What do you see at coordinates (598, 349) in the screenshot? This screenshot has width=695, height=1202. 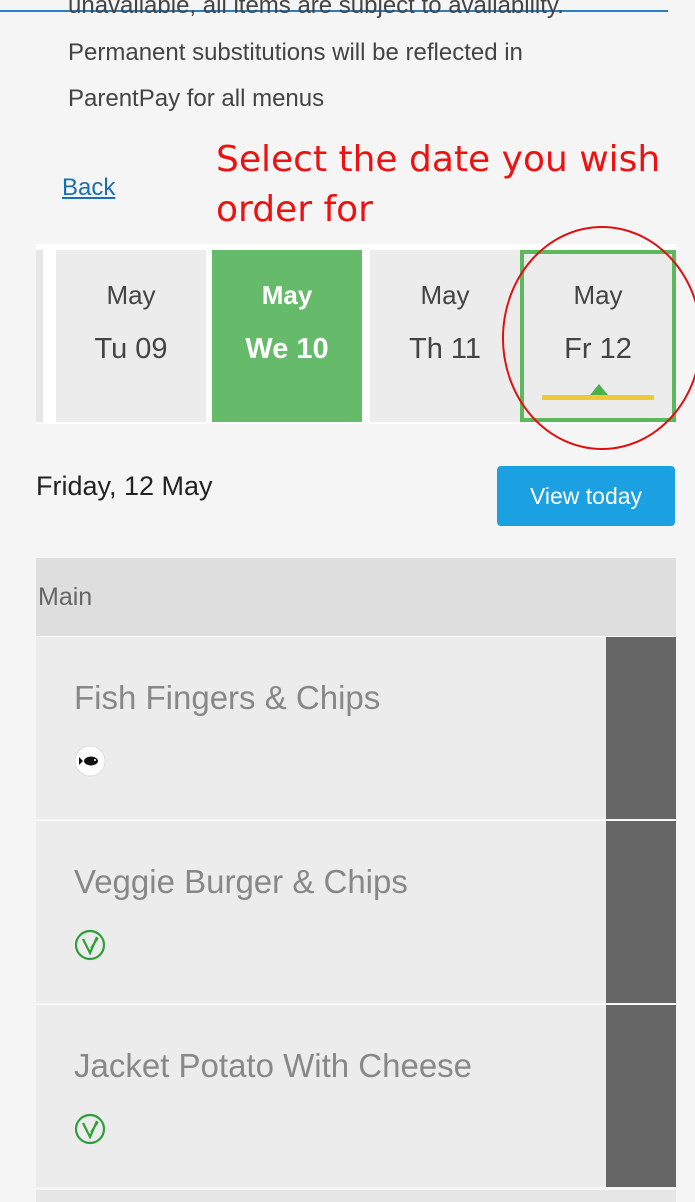 I see `date-day: Fr 12` at bounding box center [598, 349].